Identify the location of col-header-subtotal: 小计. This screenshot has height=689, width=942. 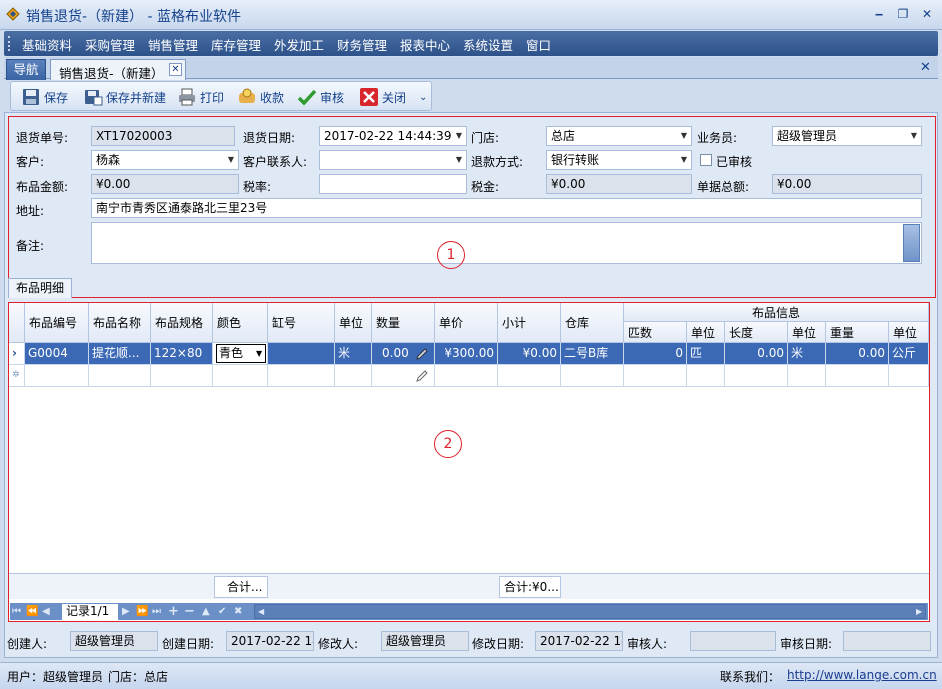
(529, 323).